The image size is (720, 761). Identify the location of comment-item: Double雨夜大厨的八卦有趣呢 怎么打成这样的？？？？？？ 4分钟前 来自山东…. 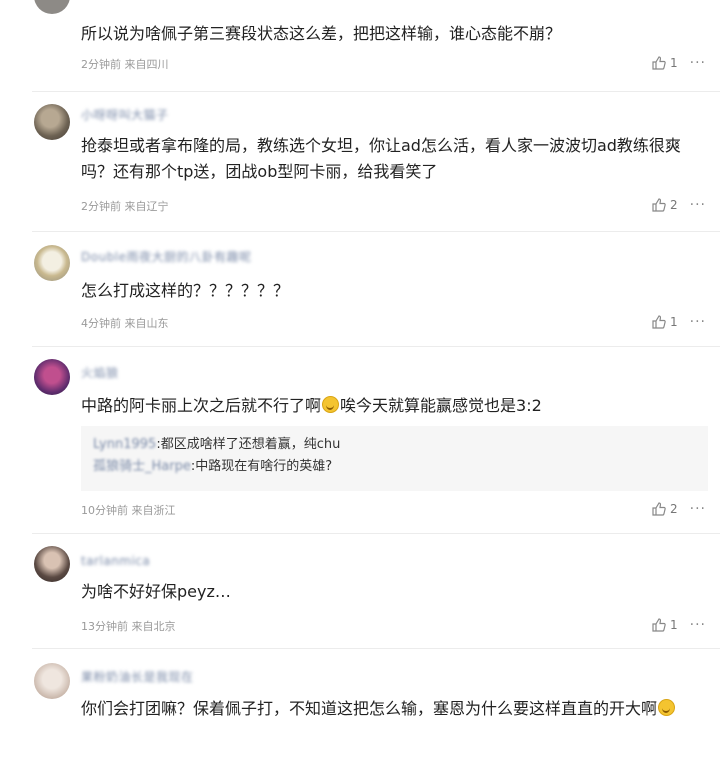
(360, 289).